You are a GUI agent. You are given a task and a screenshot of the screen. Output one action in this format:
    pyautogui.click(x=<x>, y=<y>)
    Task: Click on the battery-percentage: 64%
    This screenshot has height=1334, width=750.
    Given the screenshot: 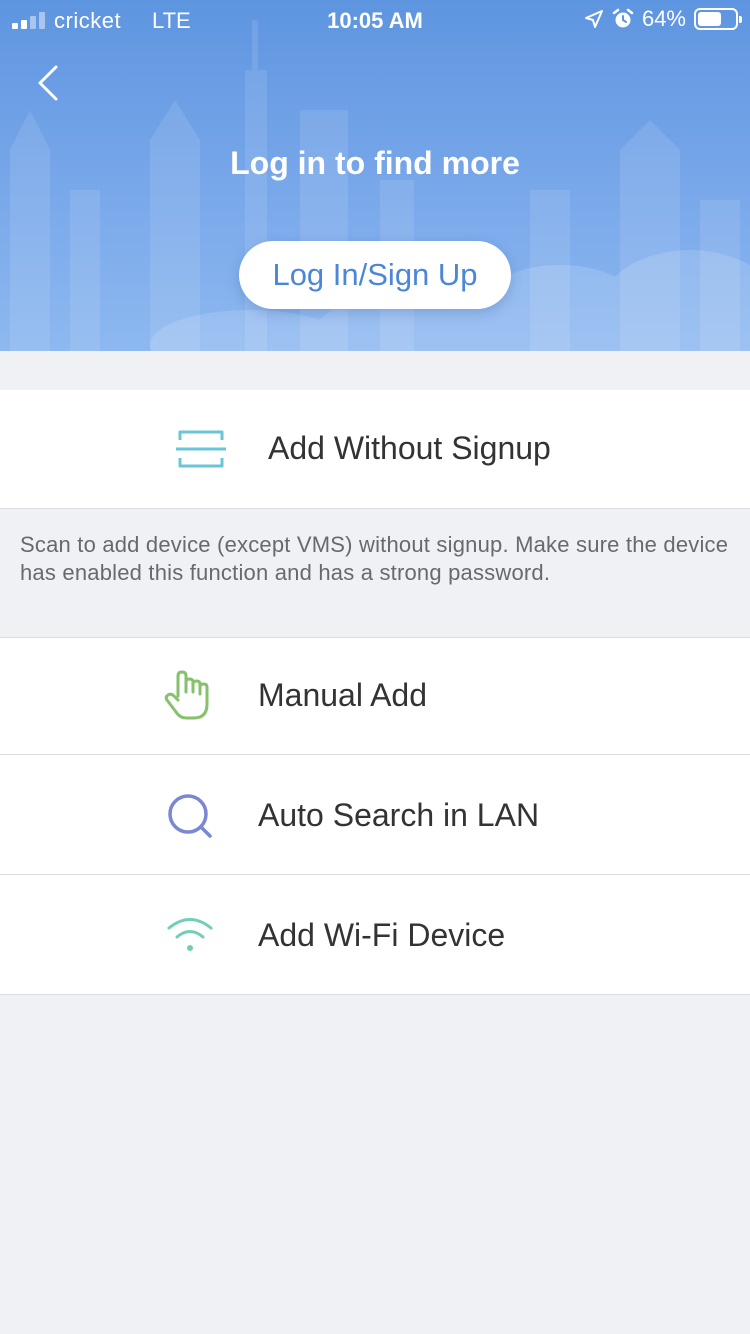 What is the action you would take?
    pyautogui.click(x=663, y=18)
    